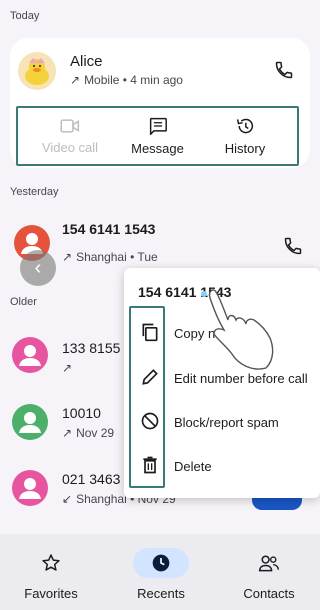  I want to click on nav-contacts: Contacts, so click(269, 574).